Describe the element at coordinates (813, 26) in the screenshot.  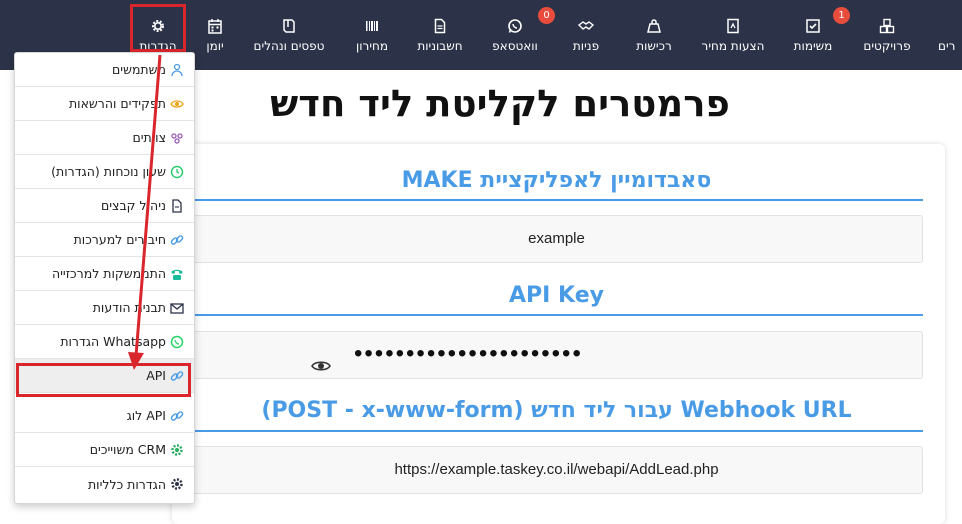
I see `checkbox-icon` at that location.